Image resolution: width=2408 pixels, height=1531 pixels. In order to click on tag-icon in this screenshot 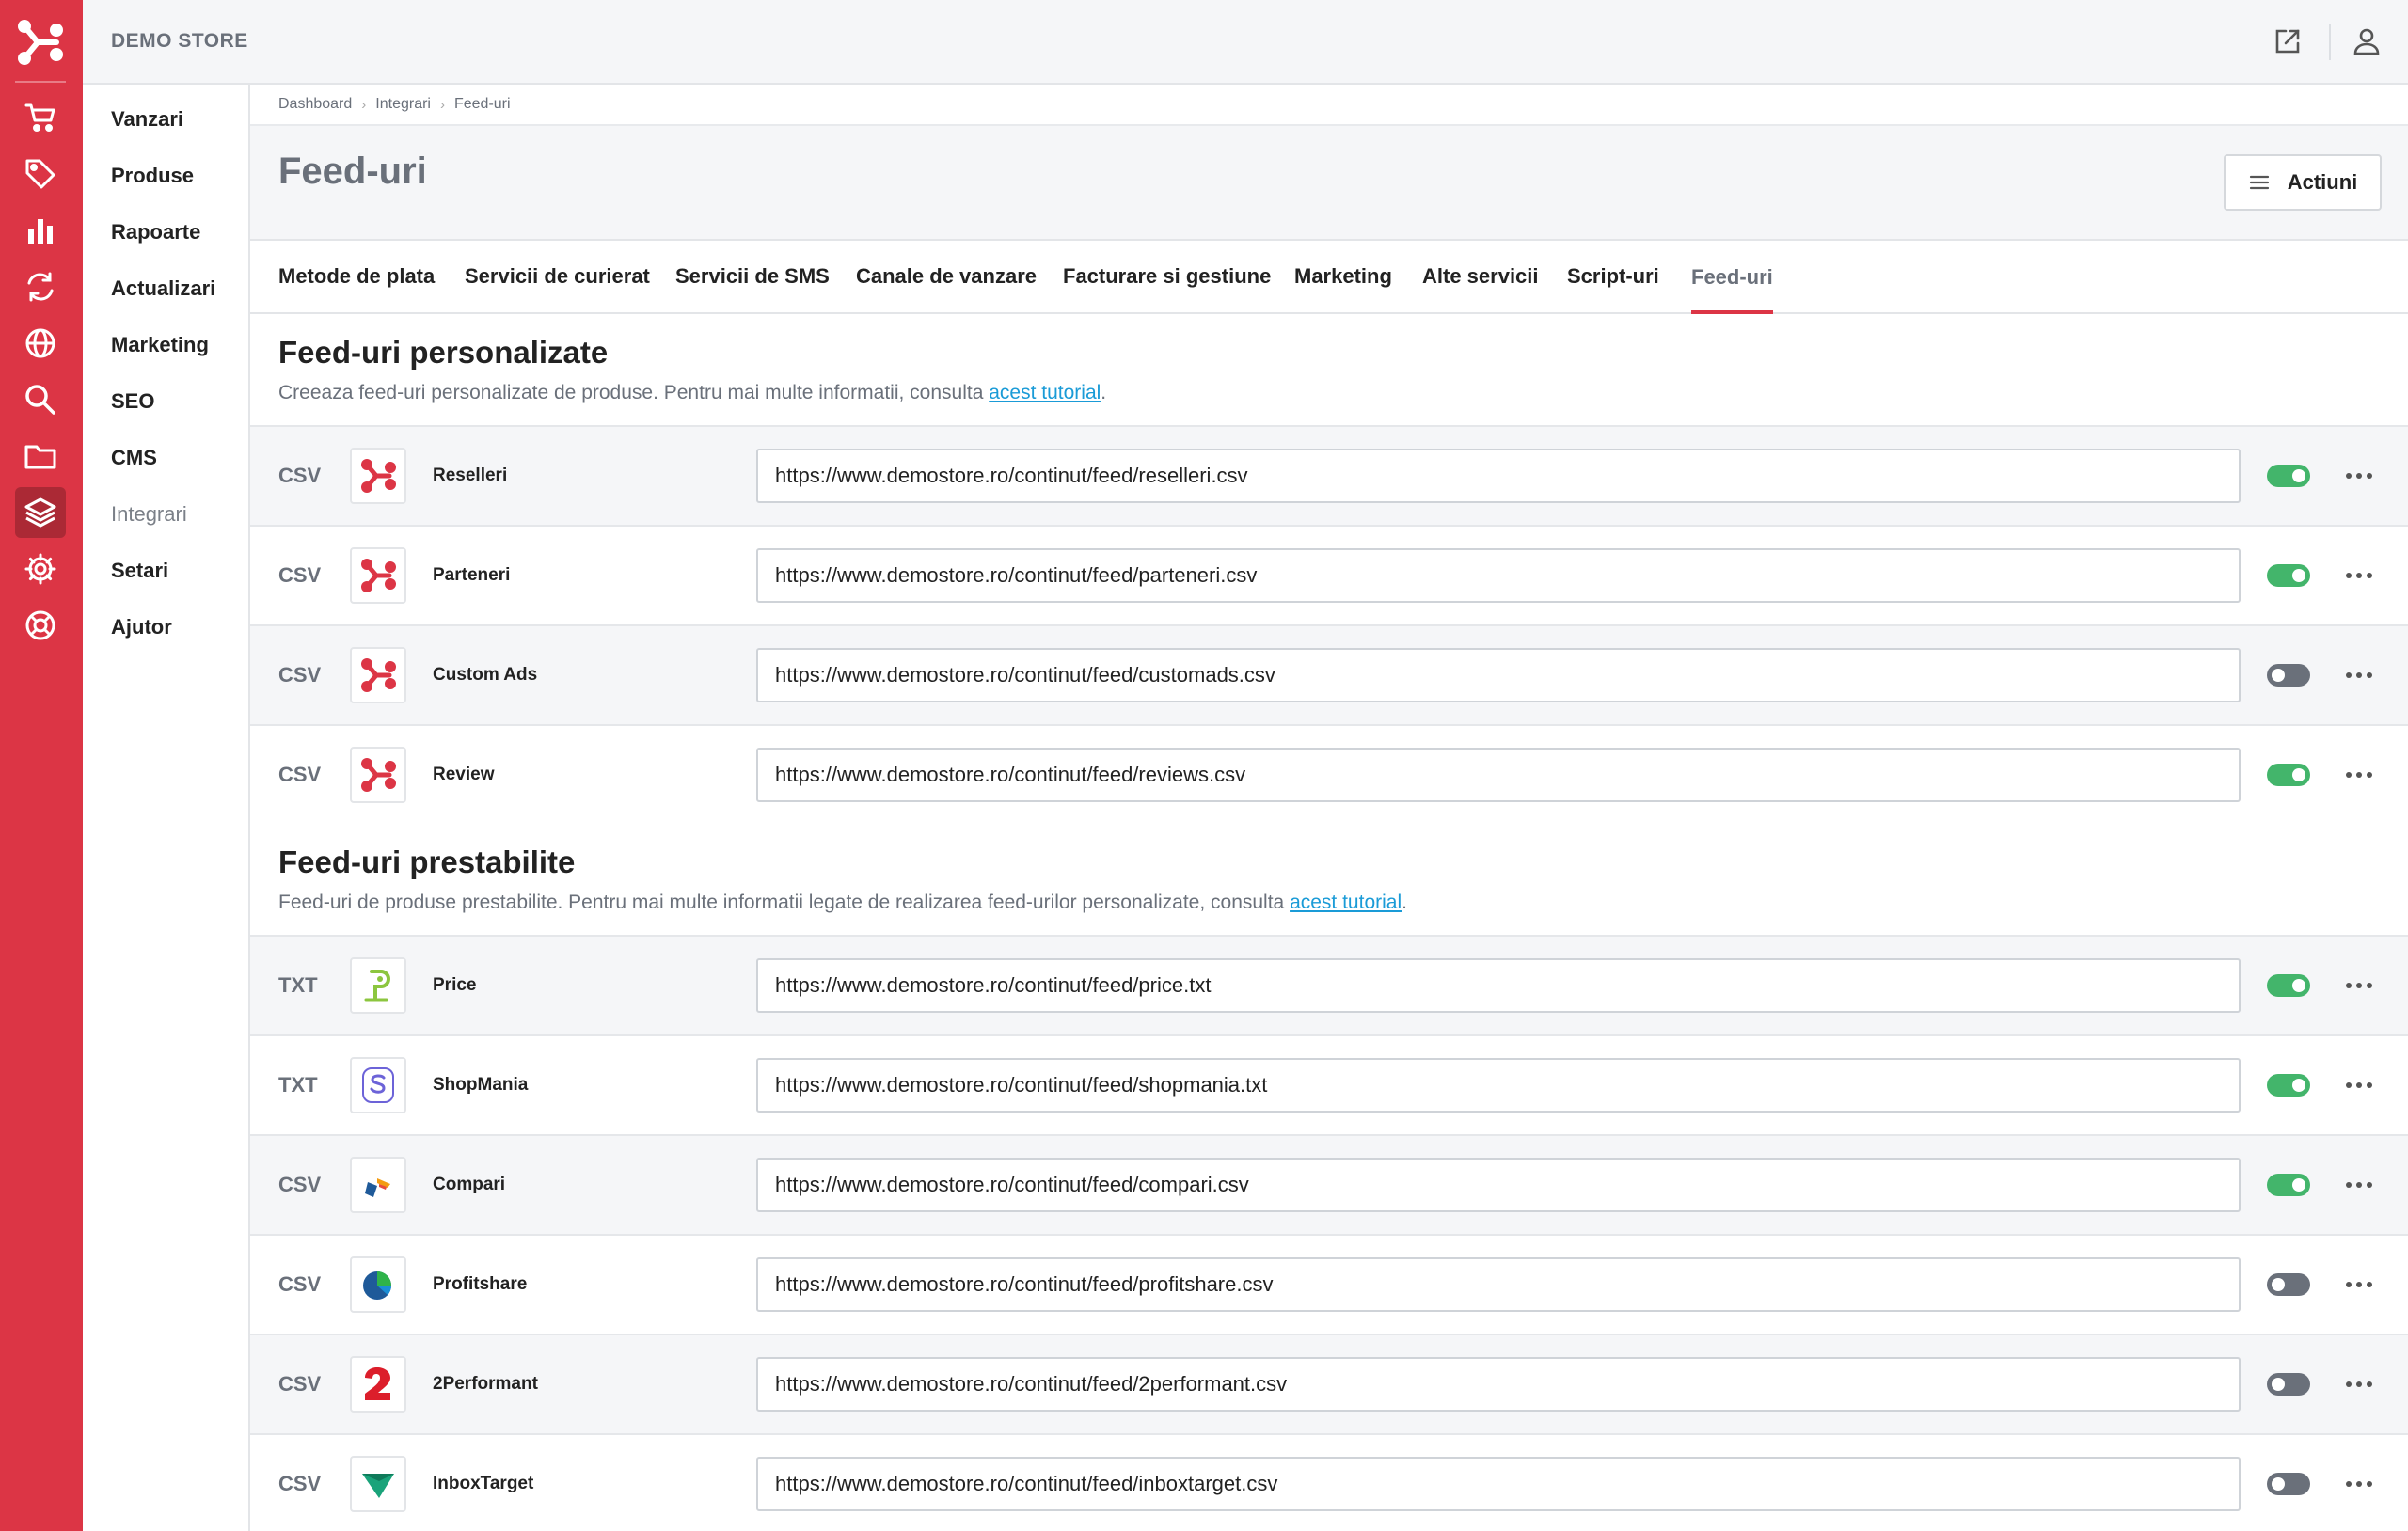, I will do `click(40, 174)`.